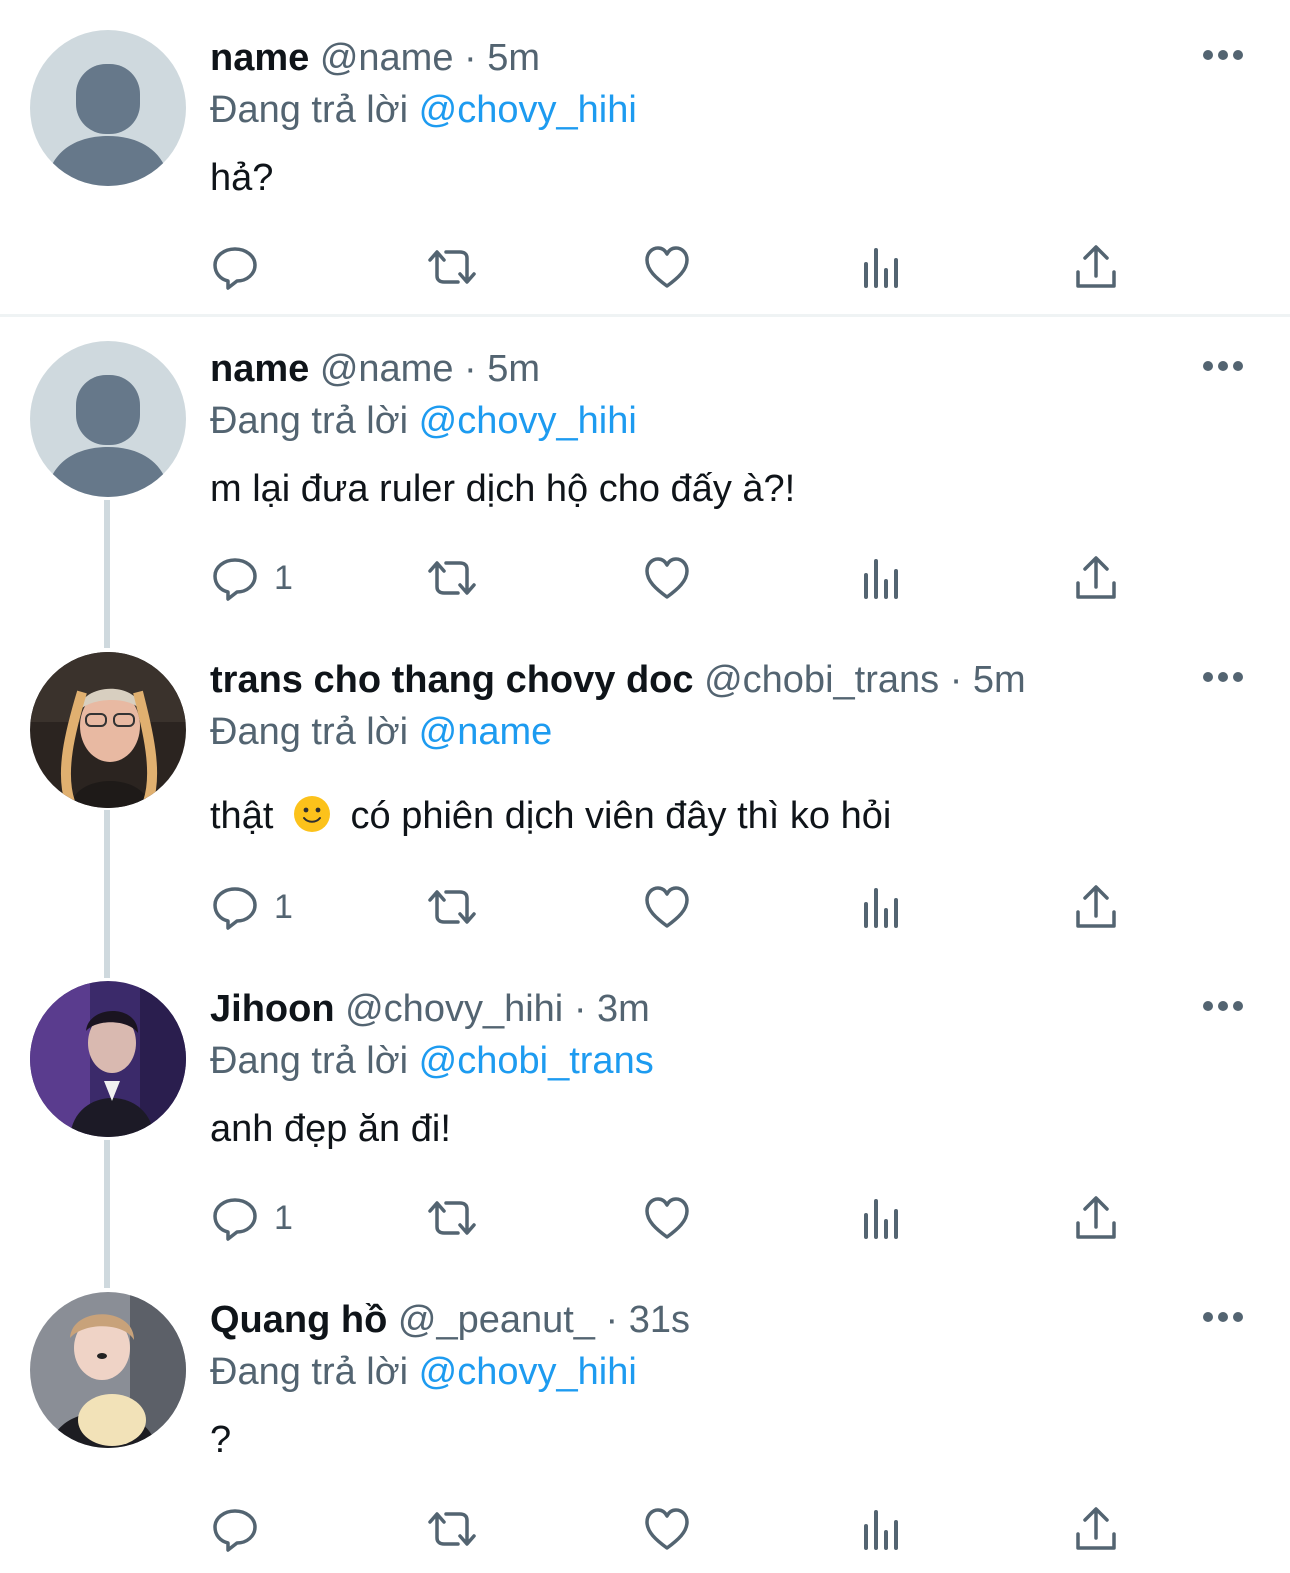 The height and width of the screenshot is (1573, 1290). I want to click on replying-to: Đang trả lời @name, so click(381, 732).